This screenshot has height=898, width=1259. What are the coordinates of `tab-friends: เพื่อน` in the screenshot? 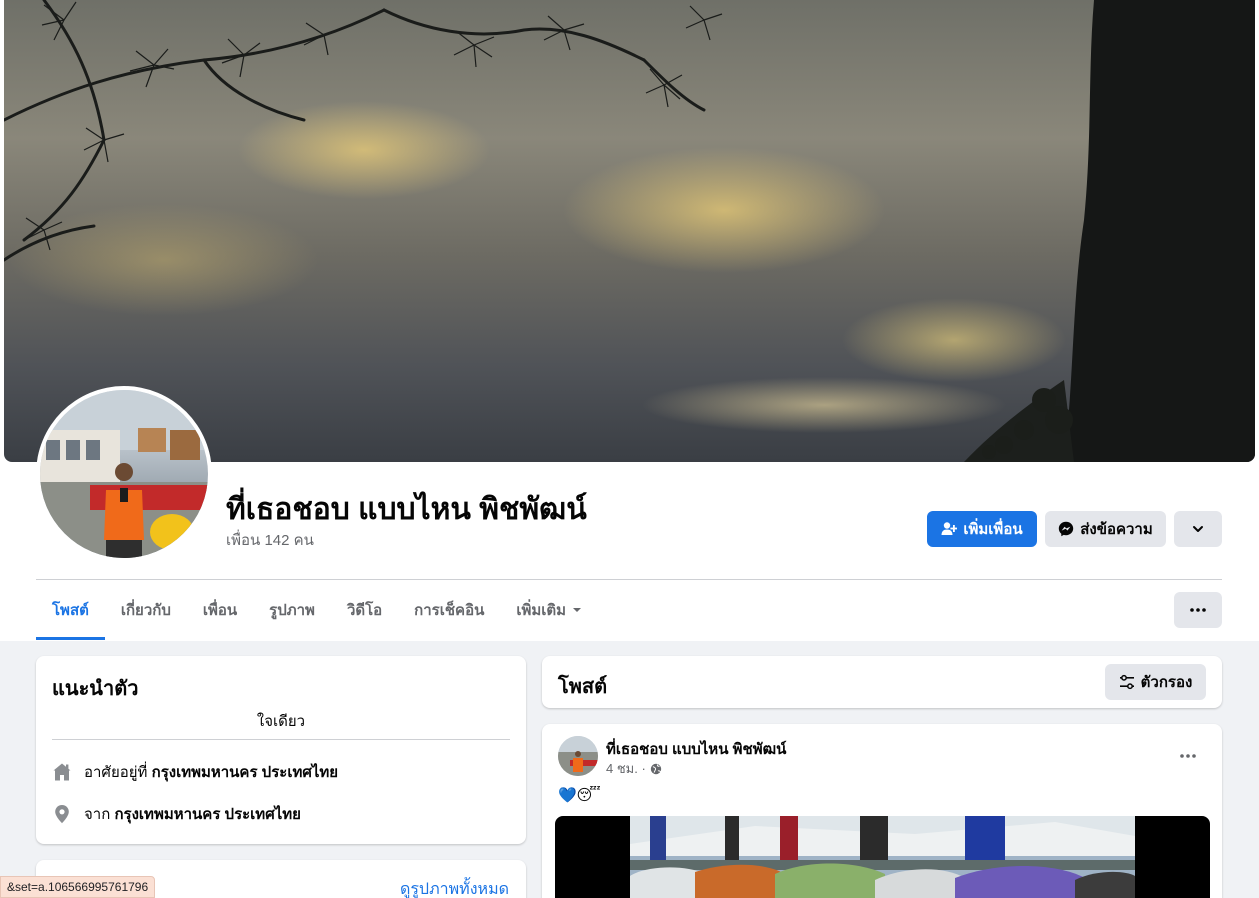 It's located at (220, 610).